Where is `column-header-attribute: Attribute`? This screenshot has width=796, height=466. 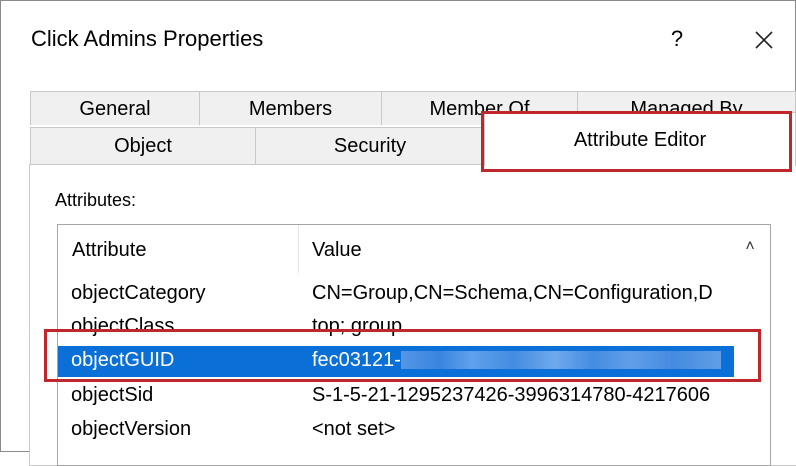
column-header-attribute: Attribute is located at coordinates (109, 250).